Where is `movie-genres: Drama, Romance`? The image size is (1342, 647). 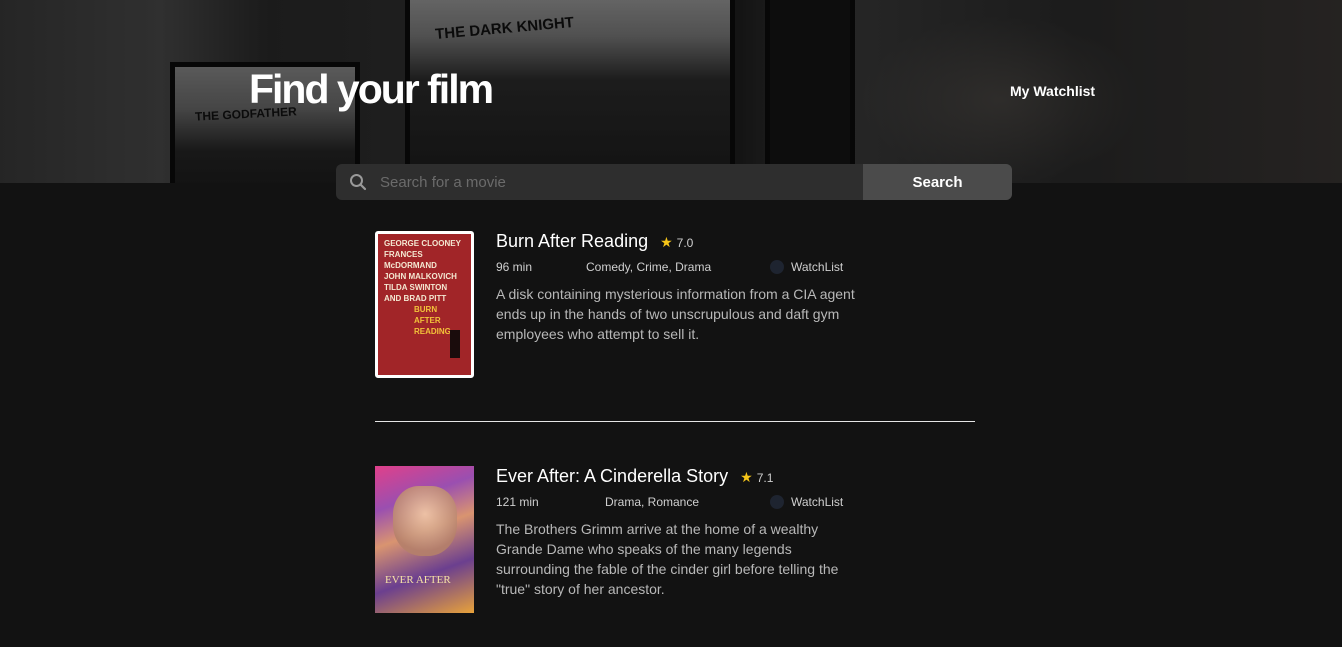 movie-genres: Drama, Romance is located at coordinates (652, 502).